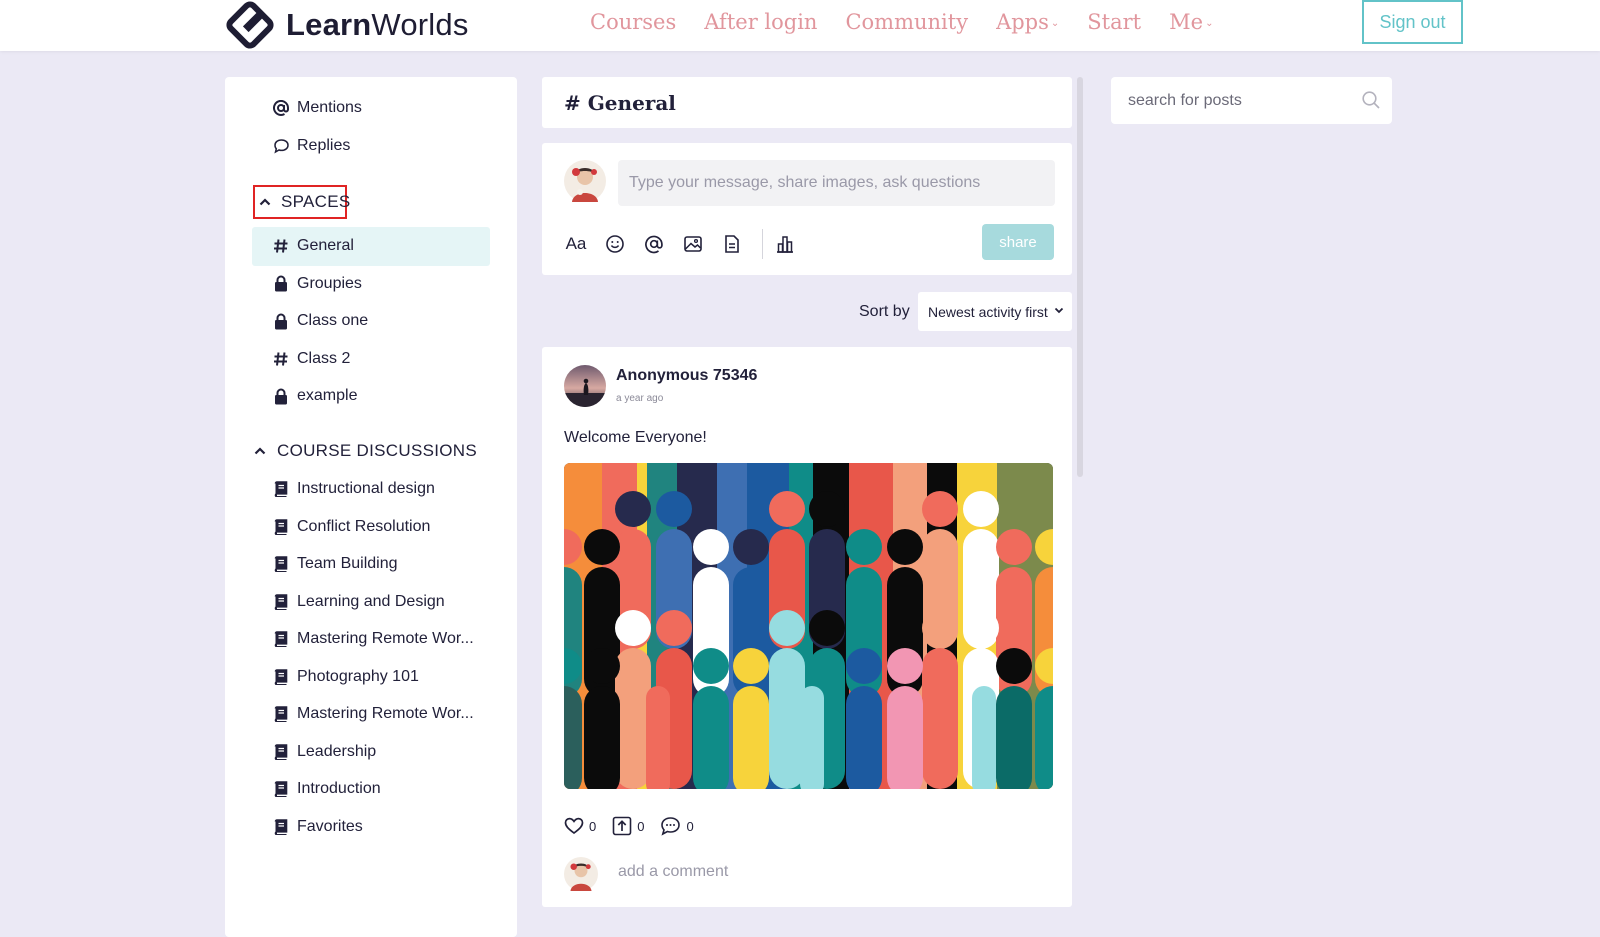 The image size is (1600, 937). Describe the element at coordinates (807, 102) in the screenshot. I see `channel-header: # General` at that location.